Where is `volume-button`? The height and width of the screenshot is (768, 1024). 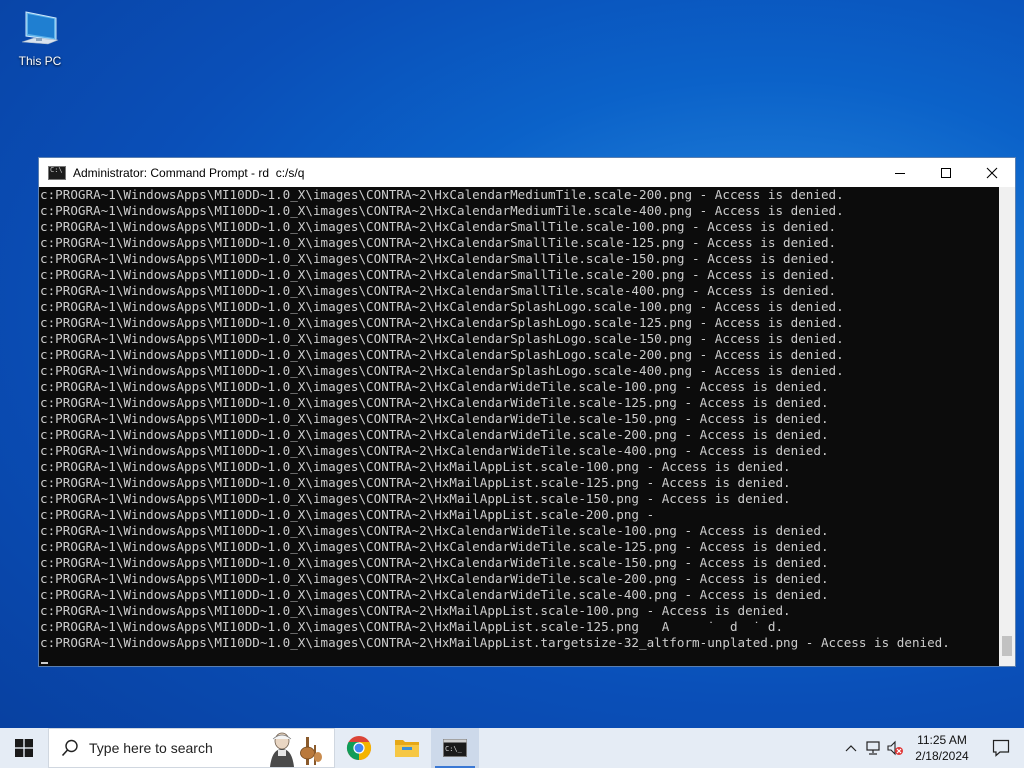 volume-button is located at coordinates (895, 748).